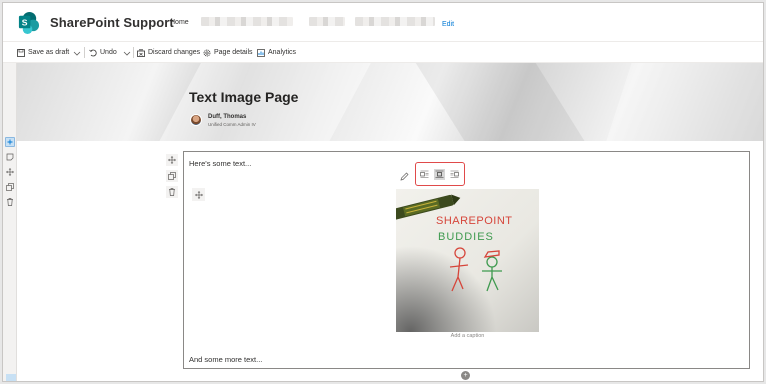 The height and width of the screenshot is (384, 766). I want to click on plus-icon: +, so click(465, 375).